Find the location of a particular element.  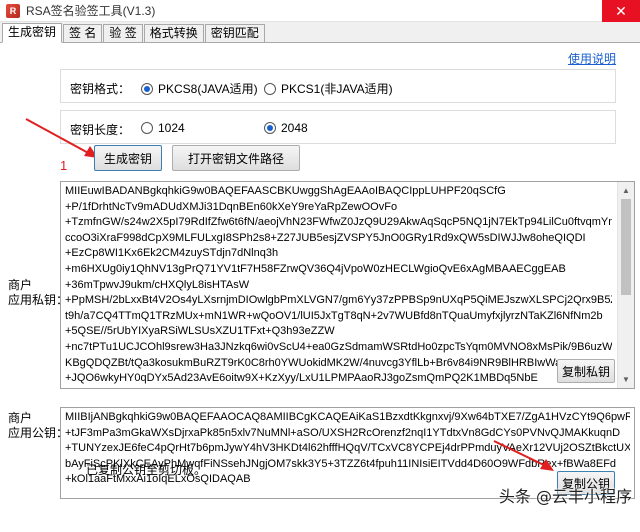

radio-pkcs1: PKCS1(非JAVA适用) is located at coordinates (328, 88).